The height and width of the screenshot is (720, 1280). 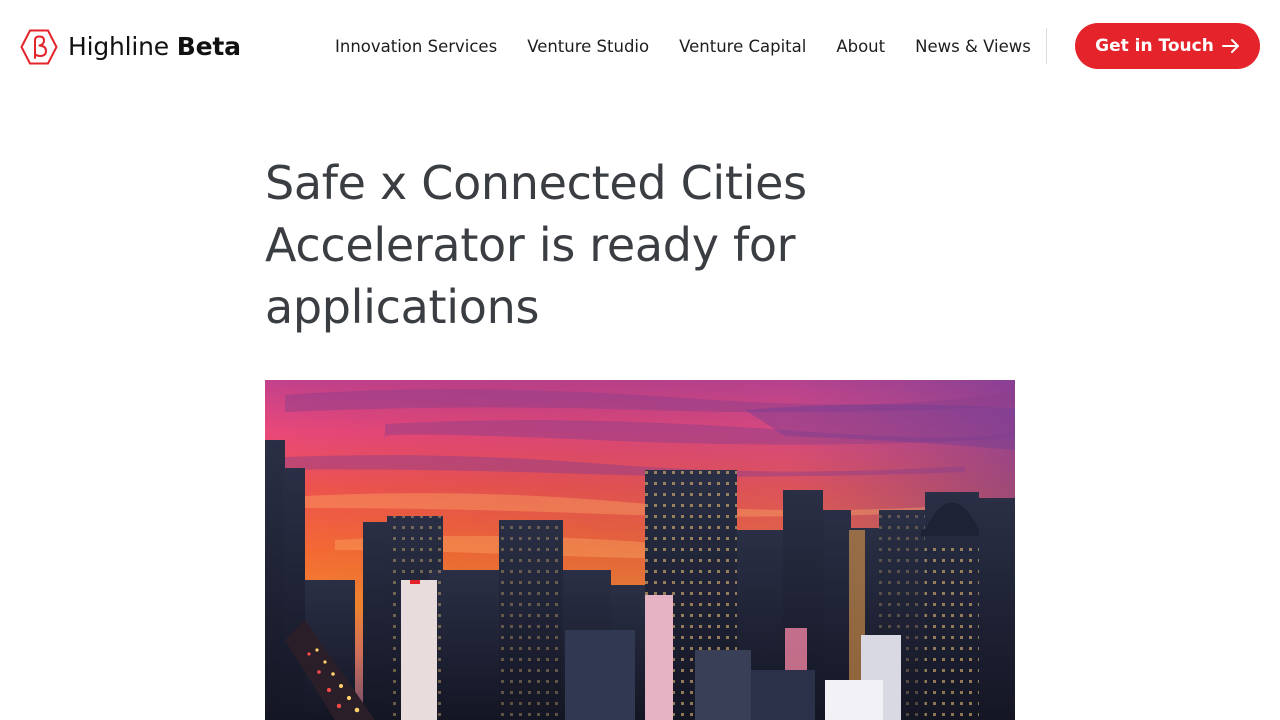 I want to click on nav-item-innovation-services: Innovation Services, so click(x=416, y=47).